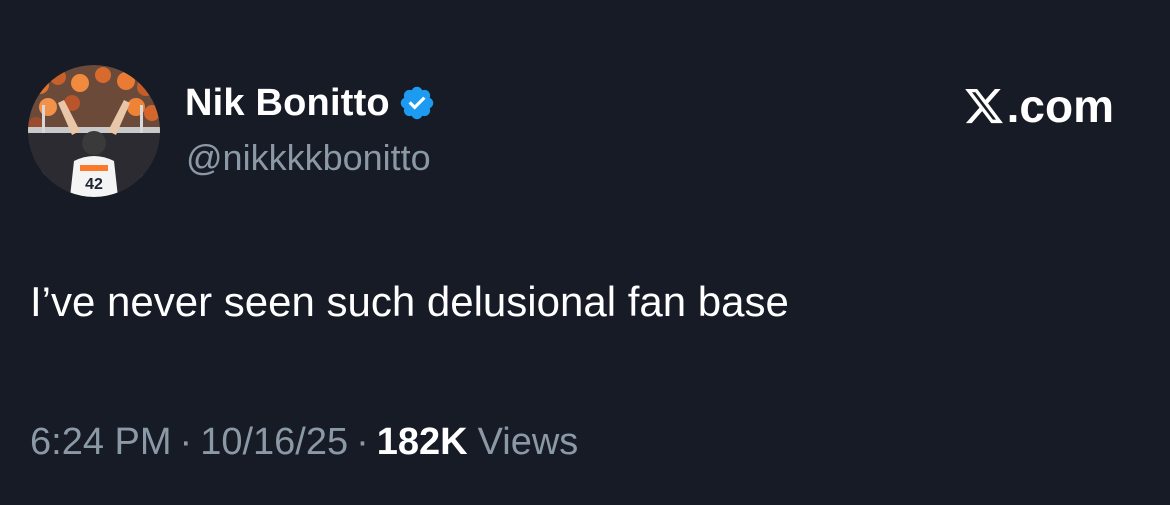 The height and width of the screenshot is (505, 1170). What do you see at coordinates (287, 103) in the screenshot?
I see `author-name: Nik Bonitto` at bounding box center [287, 103].